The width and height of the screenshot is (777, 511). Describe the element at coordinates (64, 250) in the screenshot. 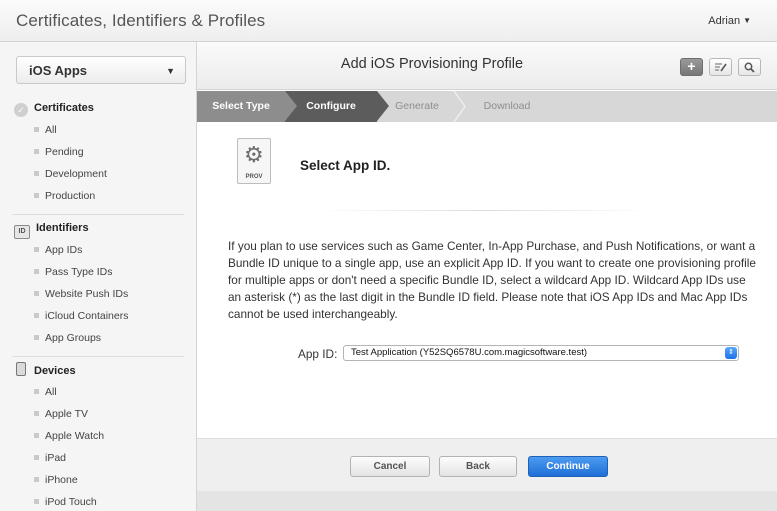

I see `sidebar-item-label: App IDs` at that location.